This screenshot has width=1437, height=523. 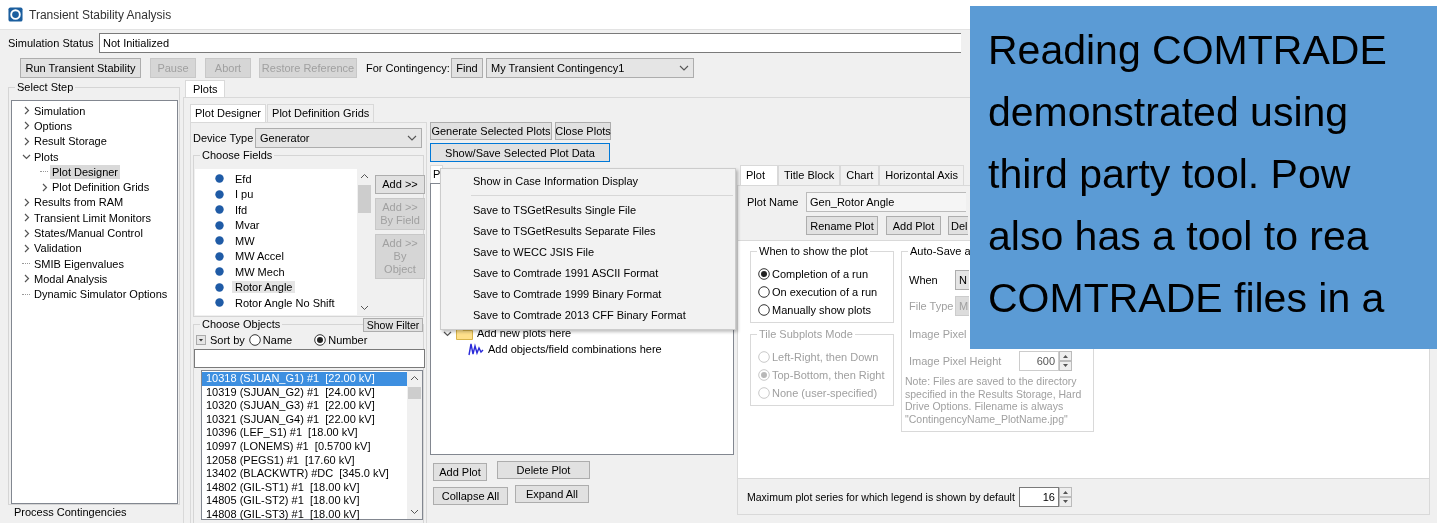 I want to click on tree-item: Simulation, so click(x=60, y=110).